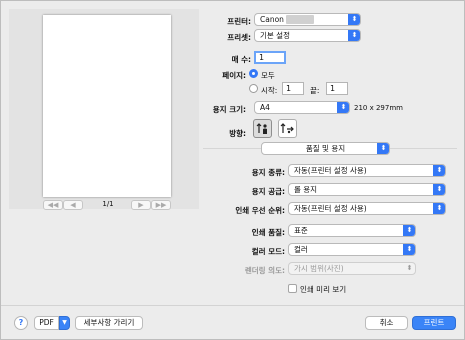 This screenshot has width=465, height=340. Describe the element at coordinates (378, 108) in the screenshot. I see `paper-dimensions: 210 x 297mm` at that location.